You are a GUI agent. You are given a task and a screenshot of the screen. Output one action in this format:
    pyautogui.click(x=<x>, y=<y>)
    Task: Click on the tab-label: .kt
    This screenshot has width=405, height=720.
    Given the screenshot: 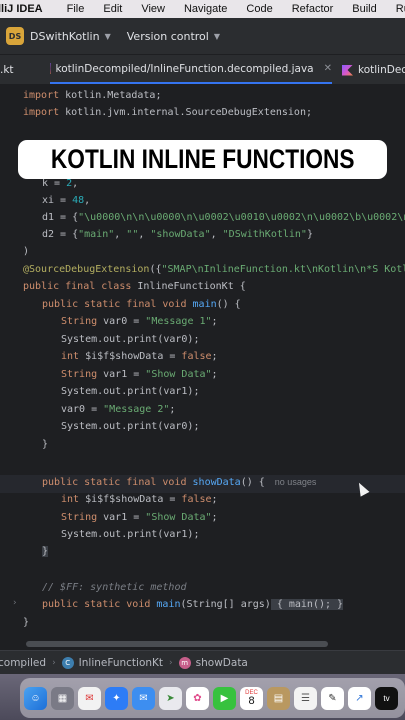 What is the action you would take?
    pyautogui.click(x=7, y=70)
    